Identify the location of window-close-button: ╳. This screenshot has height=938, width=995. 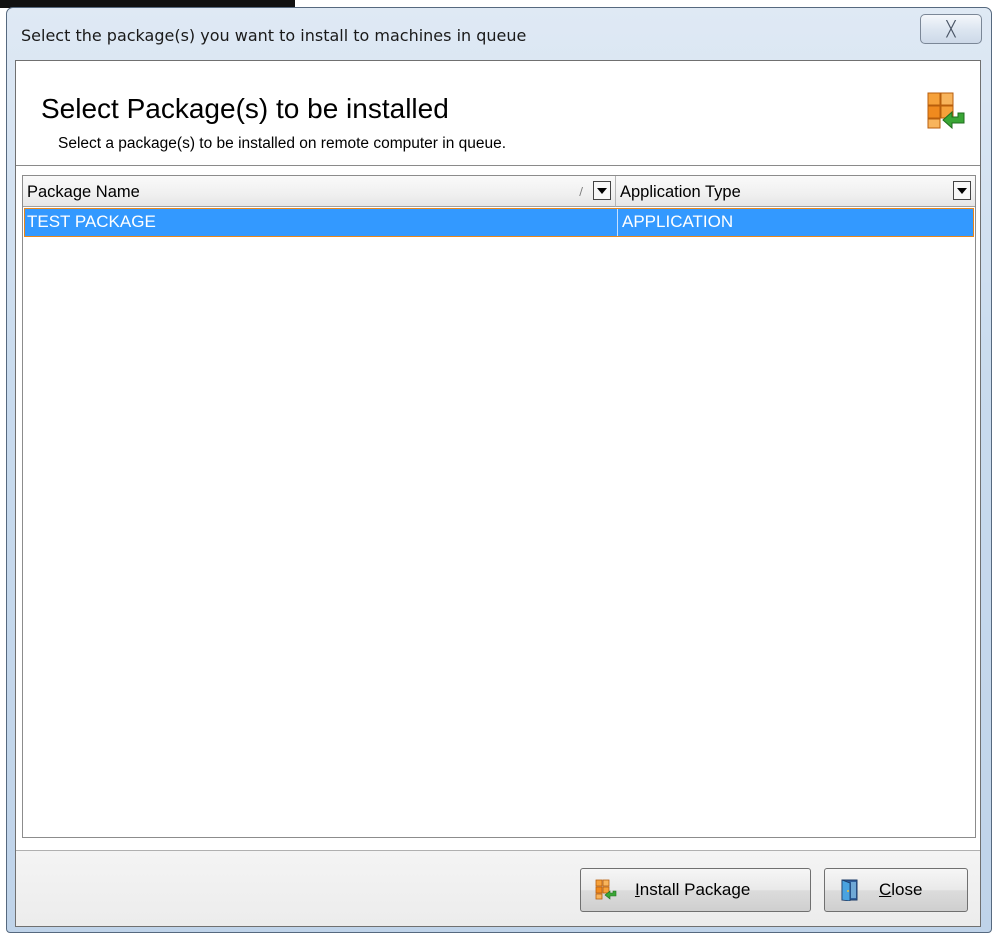
(951, 29).